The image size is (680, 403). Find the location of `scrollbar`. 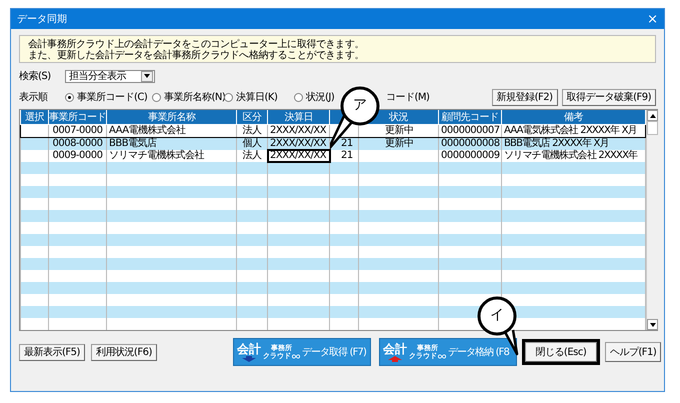

scrollbar is located at coordinates (652, 220).